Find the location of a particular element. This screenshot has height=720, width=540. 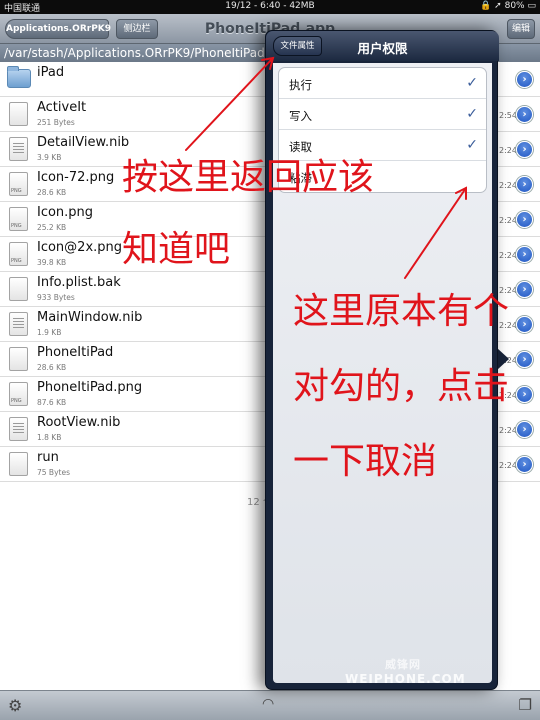

permission-list: 执行 ✓ 写入 ✓ 读取 ✓ 粘滞 is located at coordinates (382, 130).